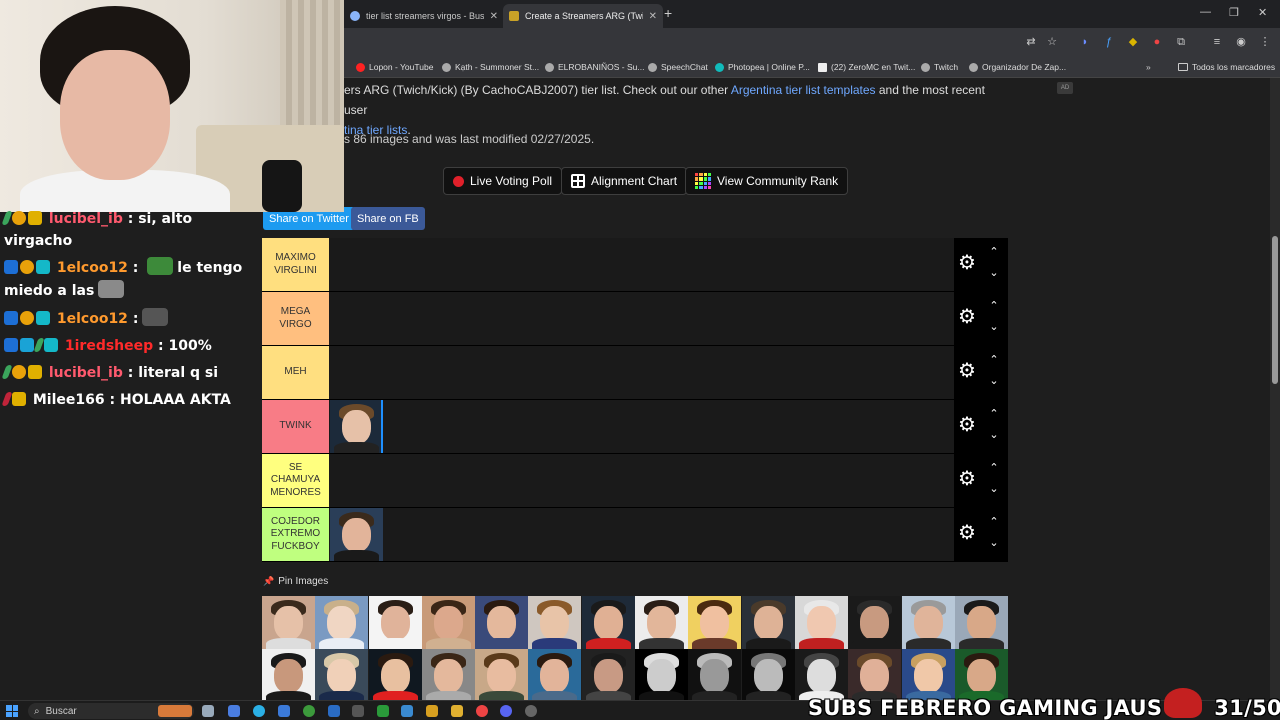  I want to click on close-window-icon: ✕, so click(1262, 12).